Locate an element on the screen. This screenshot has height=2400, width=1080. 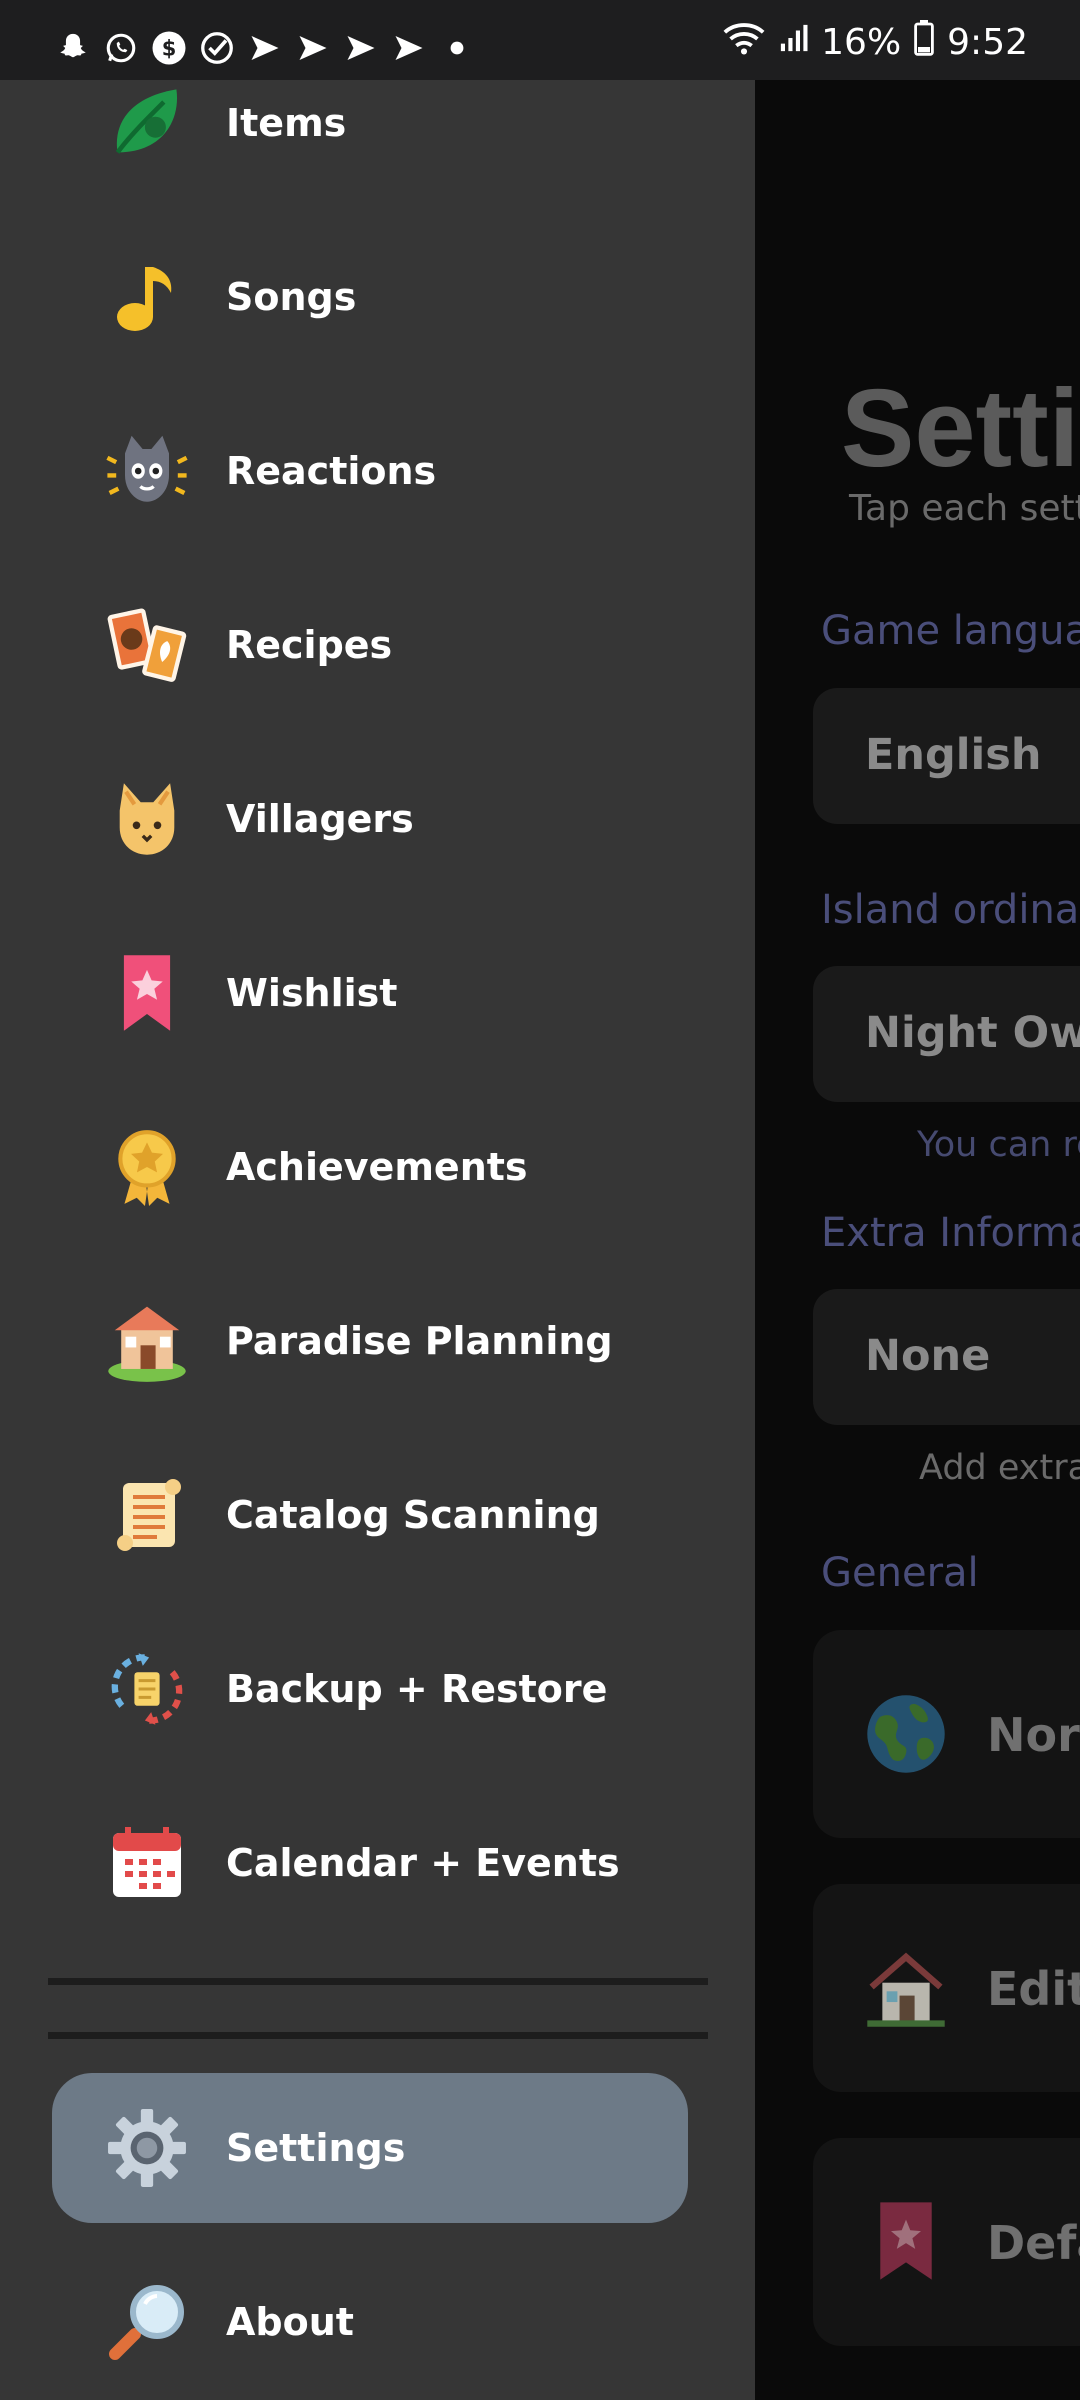
game-language-select: English is located at coordinates (946, 756).